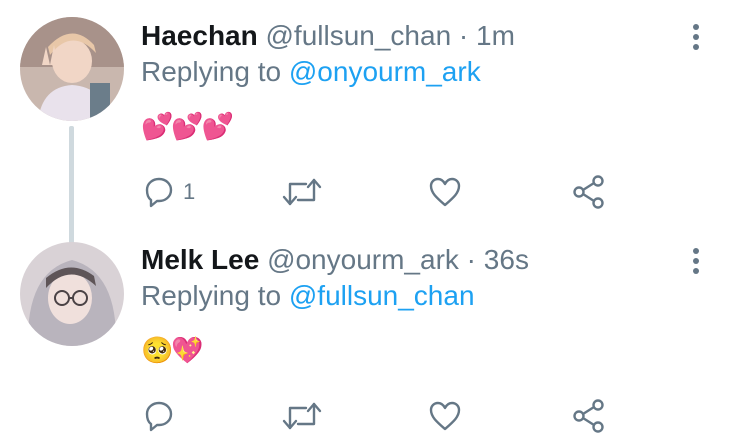  Describe the element at coordinates (187, 127) in the screenshot. I see `tweet-body: 💕💕💕` at that location.